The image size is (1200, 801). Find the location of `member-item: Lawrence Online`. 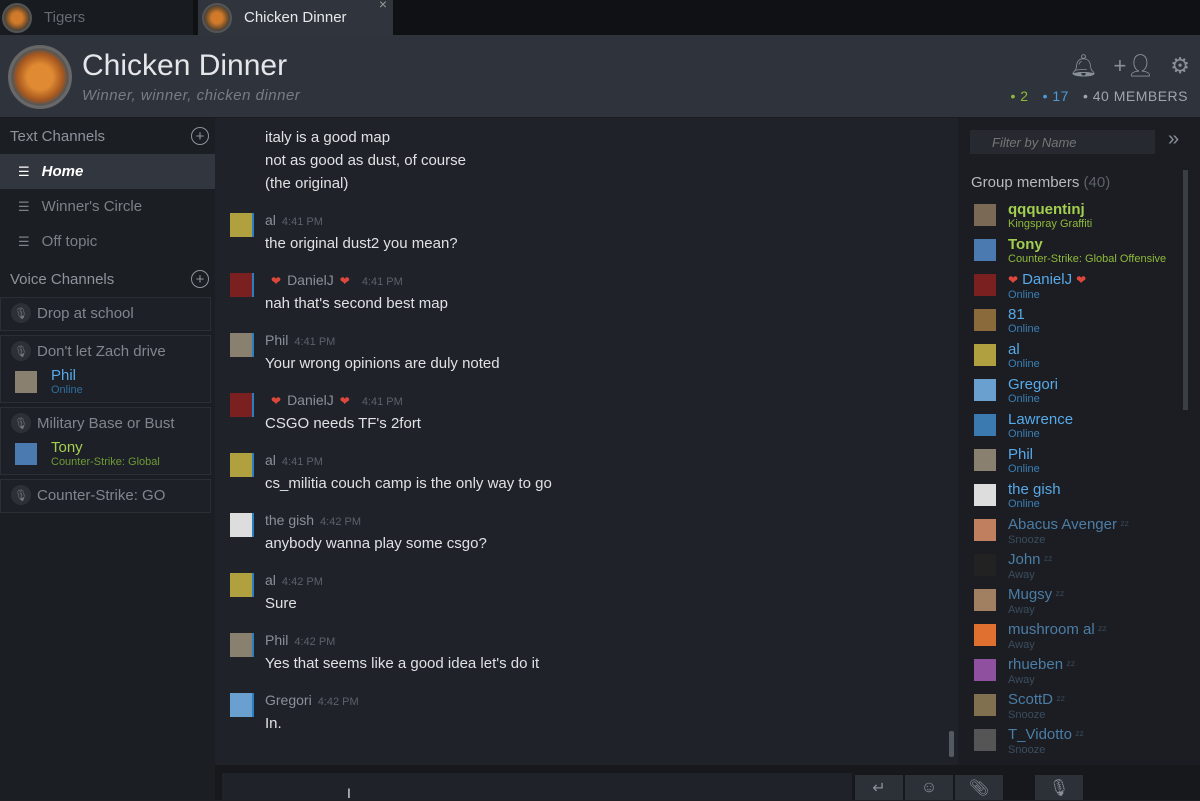

member-item: Lawrence Online is located at coordinates (1070, 428).